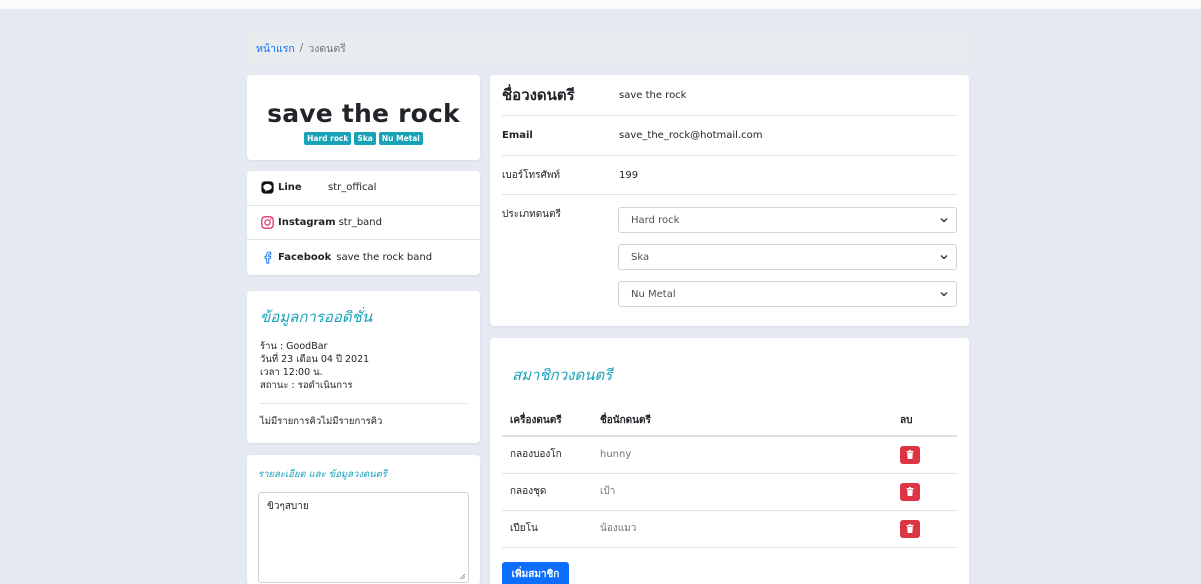  Describe the element at coordinates (729, 175) in the screenshot. I see `info-row-phone: เบอร์โทรศัพท์ 199` at that location.